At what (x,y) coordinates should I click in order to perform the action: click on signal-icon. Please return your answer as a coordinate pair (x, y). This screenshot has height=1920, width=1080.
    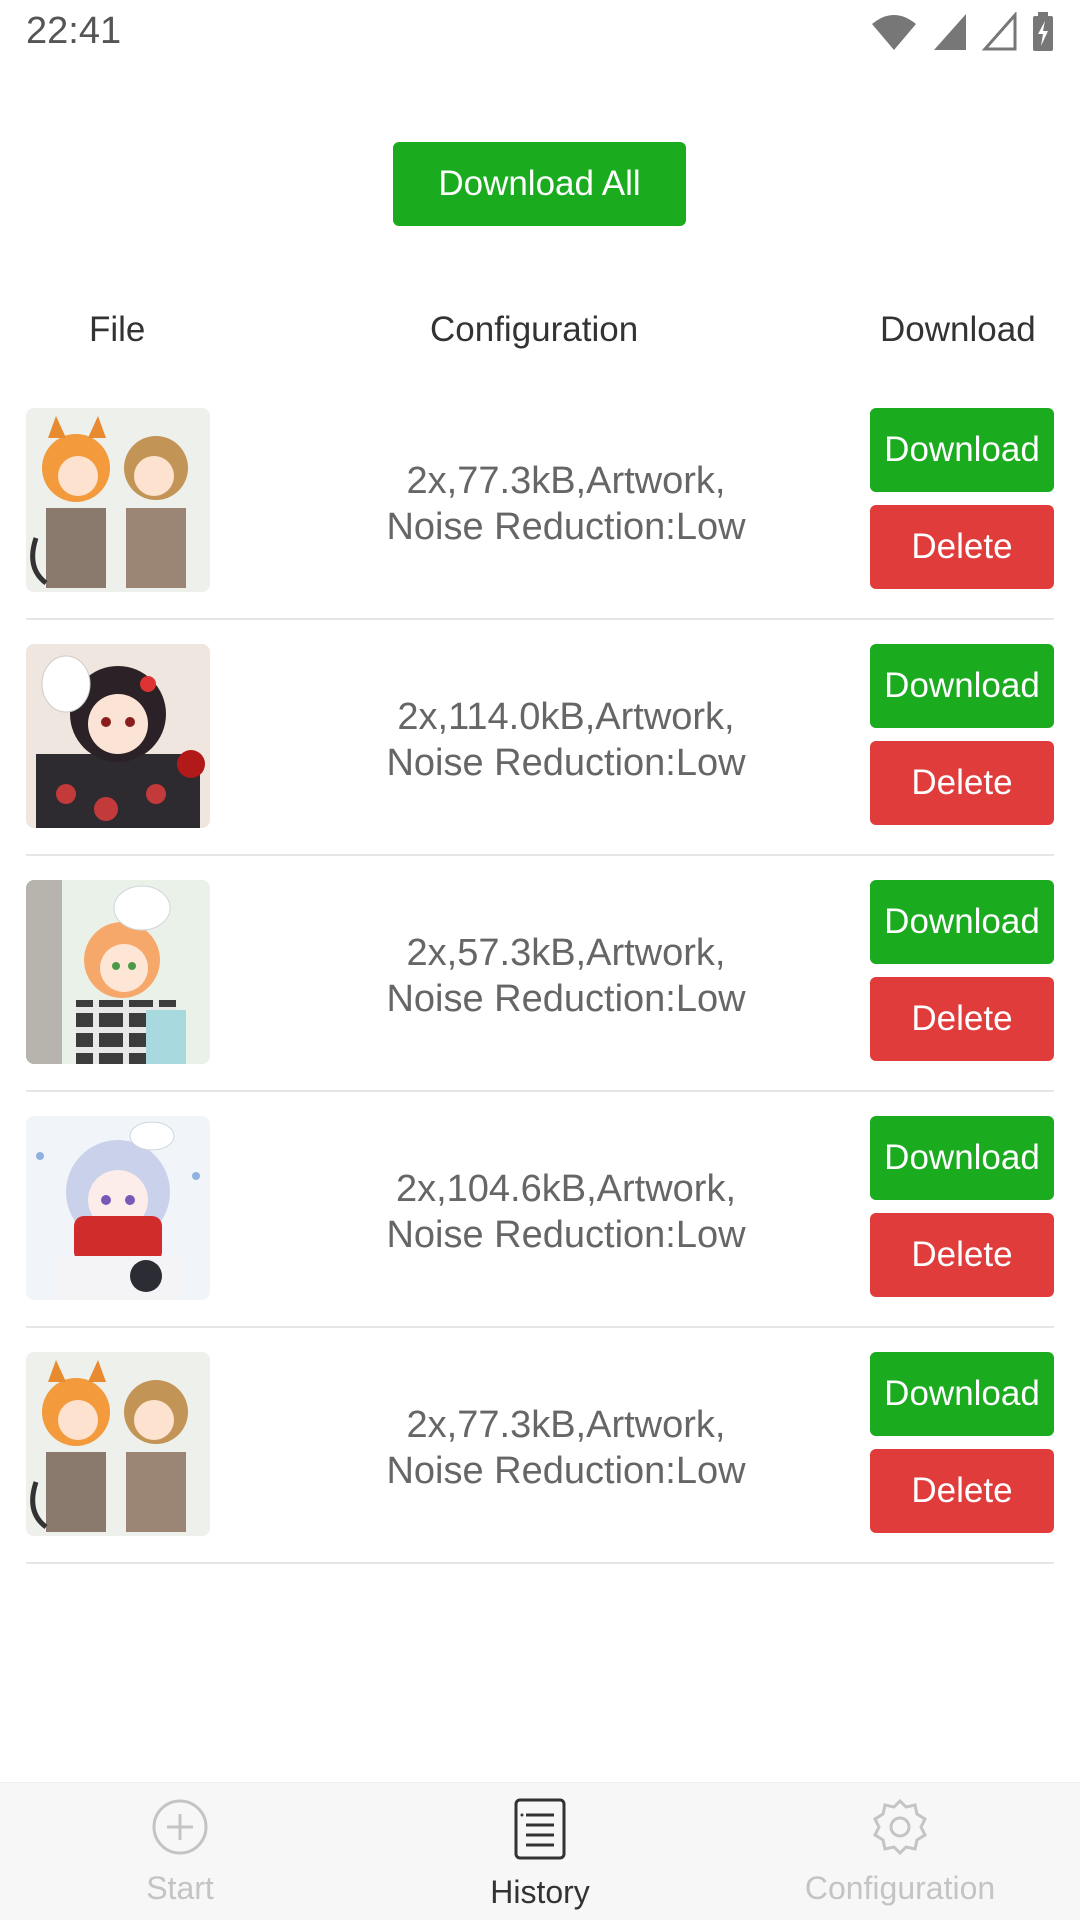
    Looking at the image, I should click on (950, 32).